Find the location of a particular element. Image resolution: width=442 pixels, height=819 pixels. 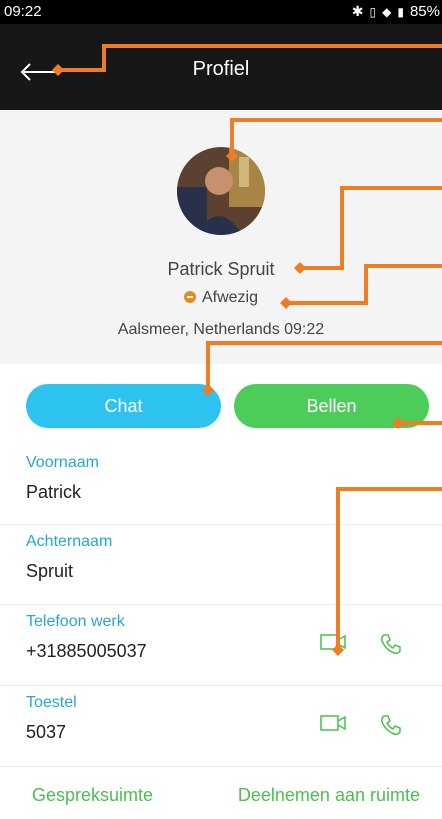

location-time: Aalsmeer, Netherlands 09:22 is located at coordinates (221, 329).